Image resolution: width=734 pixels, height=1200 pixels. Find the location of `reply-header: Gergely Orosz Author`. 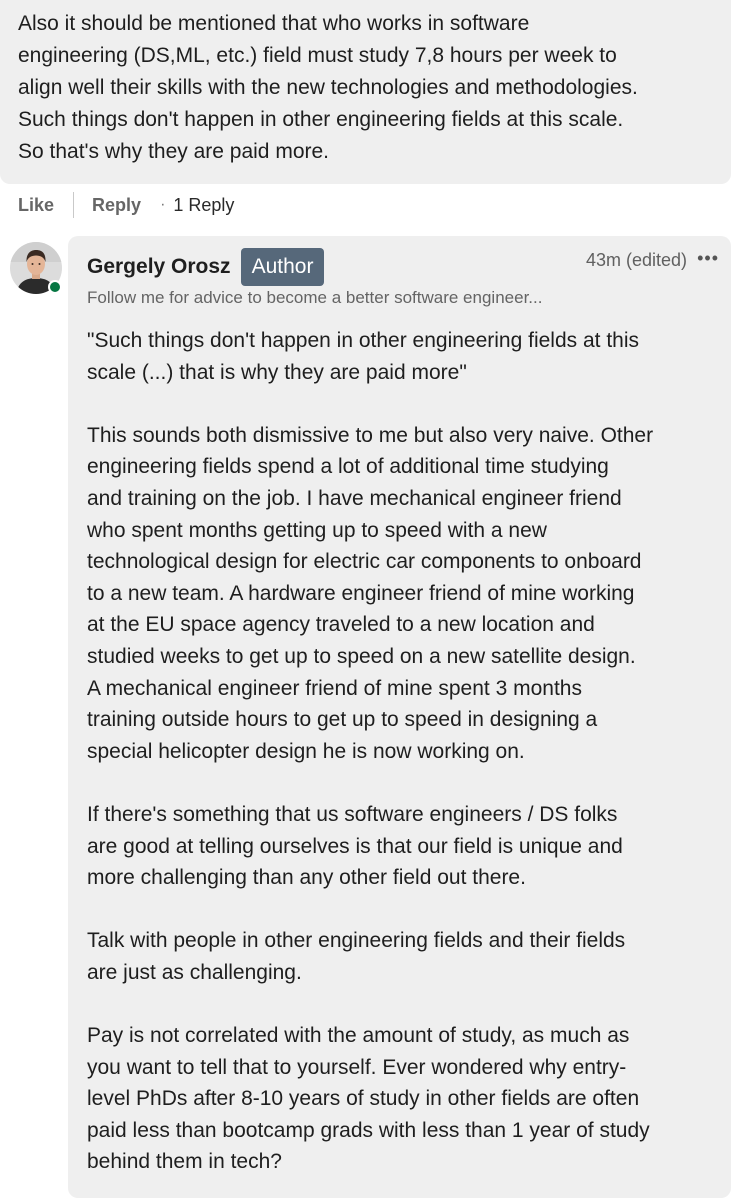

reply-header: Gergely Orosz Author is located at coordinates (206, 267).